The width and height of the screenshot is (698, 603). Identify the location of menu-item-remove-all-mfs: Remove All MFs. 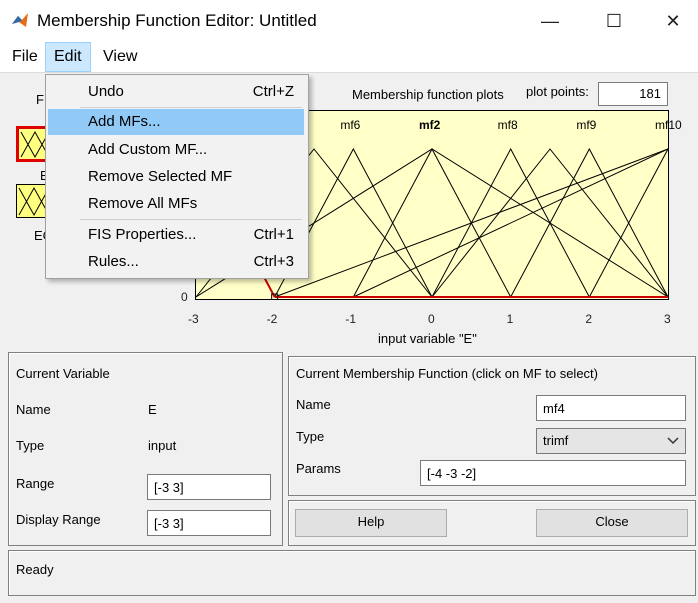
(176, 204).